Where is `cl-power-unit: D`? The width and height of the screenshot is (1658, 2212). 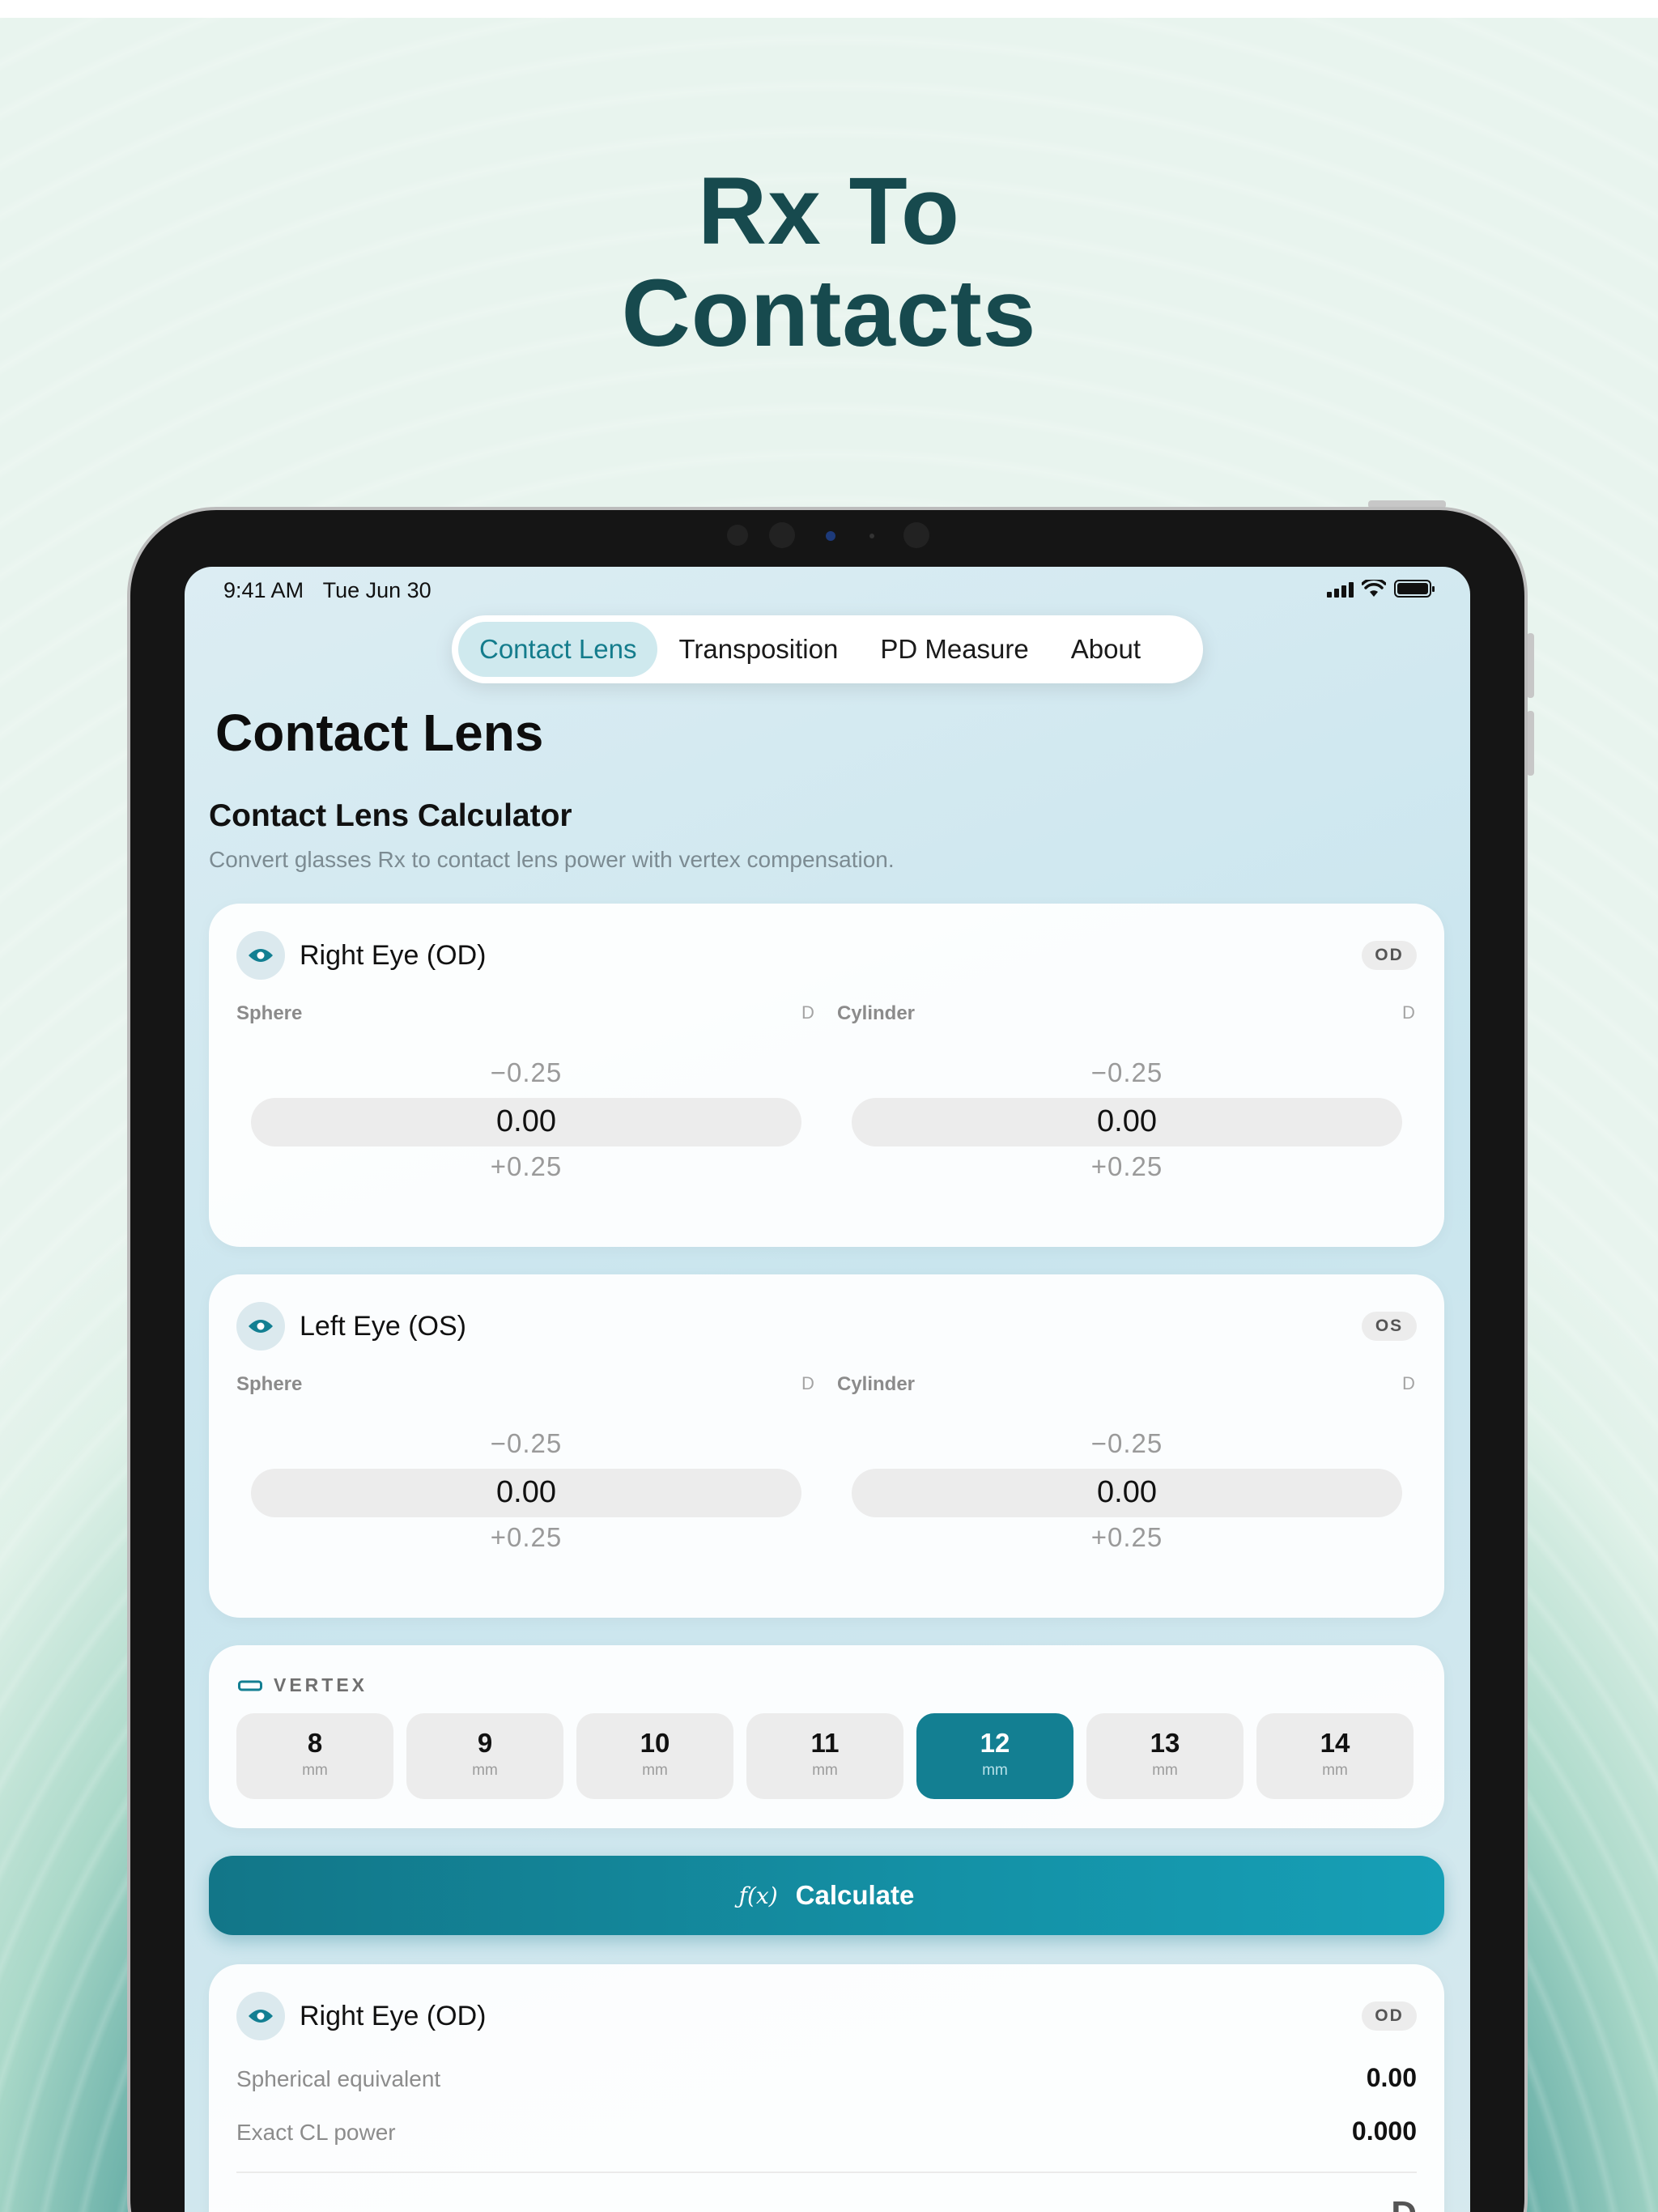 cl-power-unit: D is located at coordinates (1404, 2203).